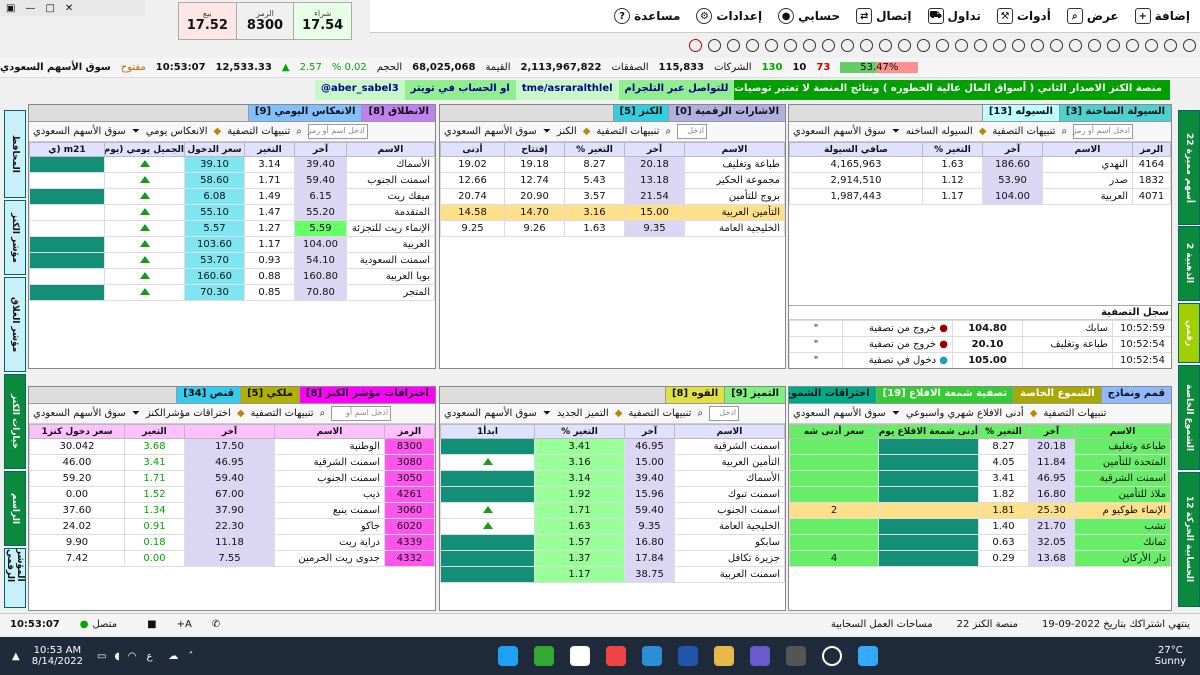 The height and width of the screenshot is (675, 1200). What do you see at coordinates (232, 494) in the screenshot?
I see `table-row: 4261 ذيب 67.00 1.52 0.00` at bounding box center [232, 494].